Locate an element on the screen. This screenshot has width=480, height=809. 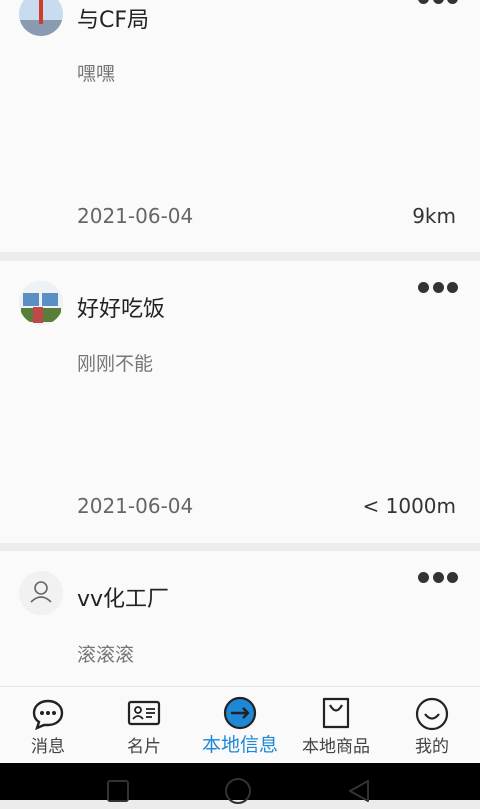
post-author-name: 与CF局 is located at coordinates (113, 18).